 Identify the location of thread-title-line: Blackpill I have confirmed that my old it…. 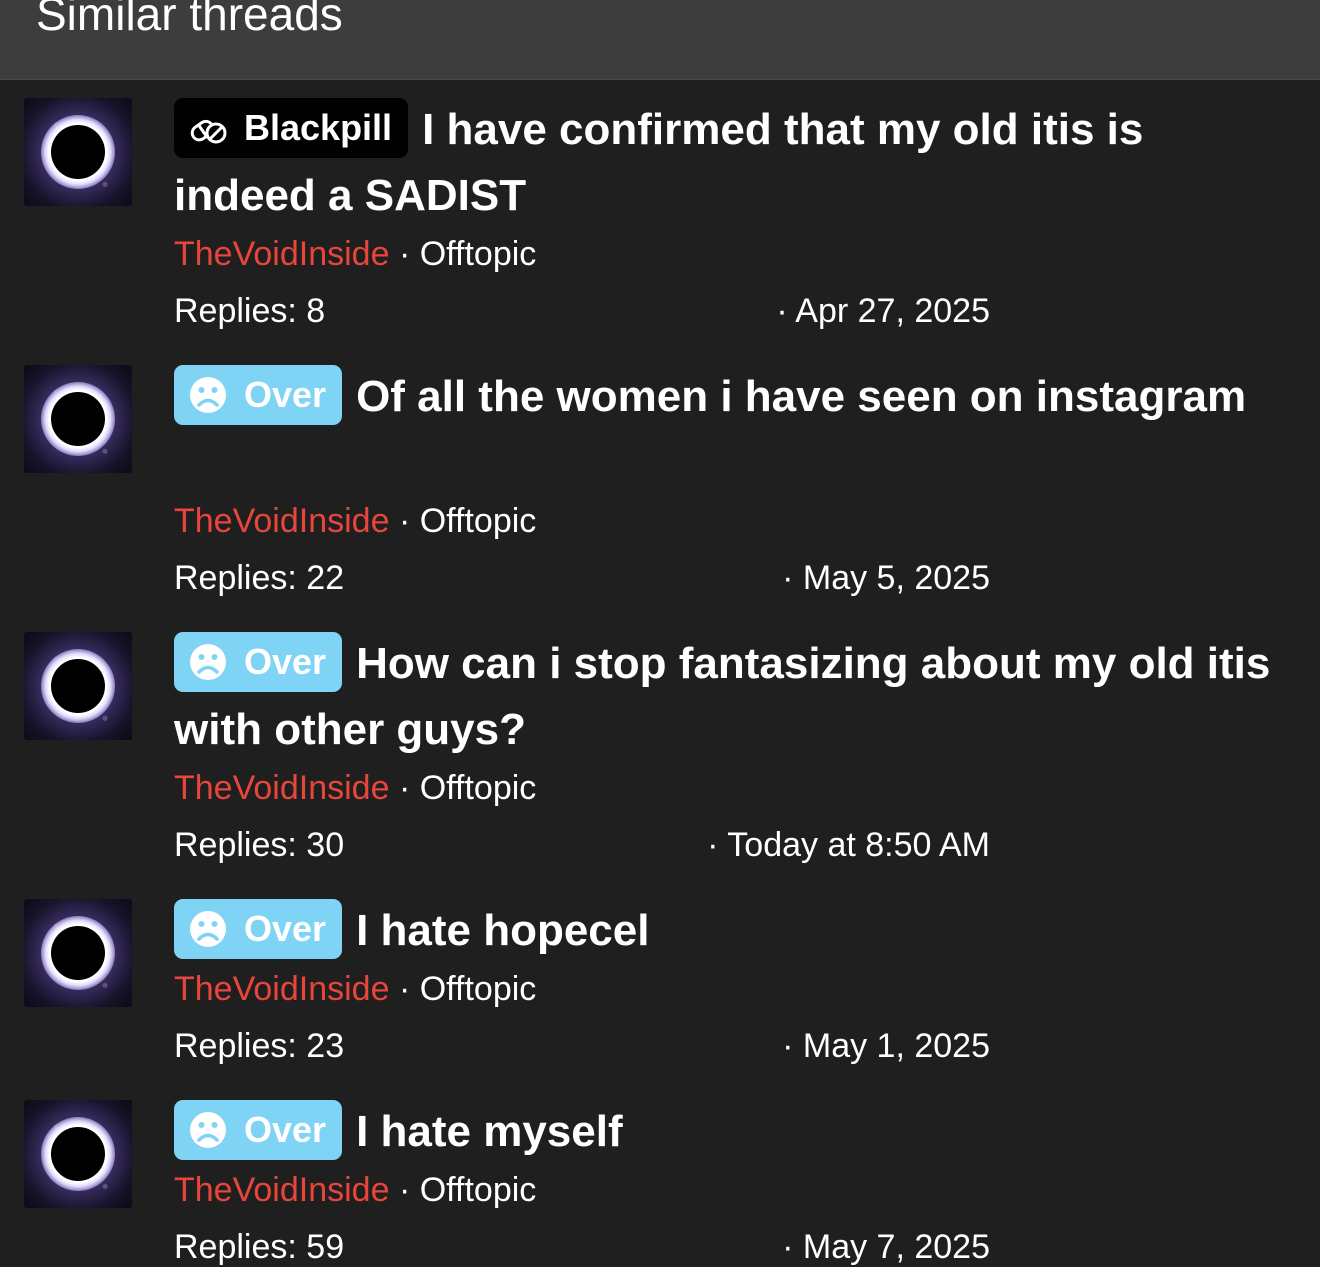
(734, 163).